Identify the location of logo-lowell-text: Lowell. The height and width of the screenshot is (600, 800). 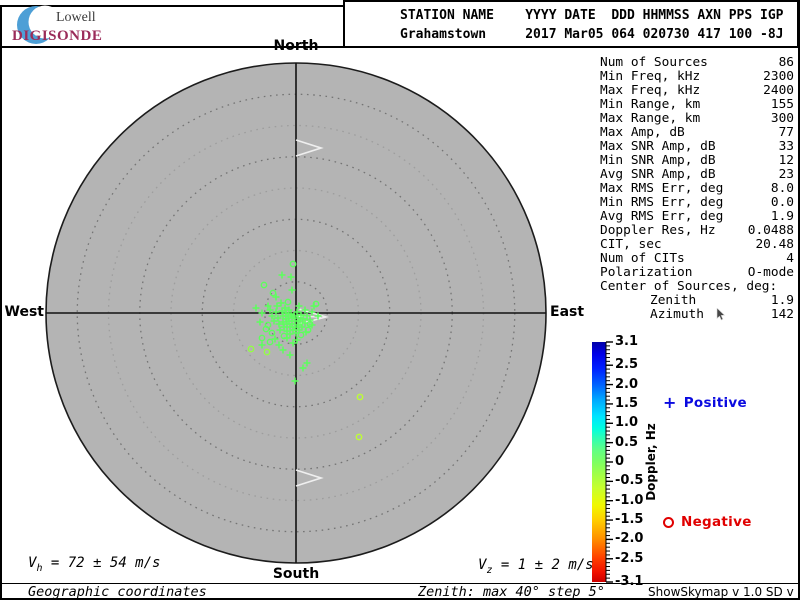
(76, 17).